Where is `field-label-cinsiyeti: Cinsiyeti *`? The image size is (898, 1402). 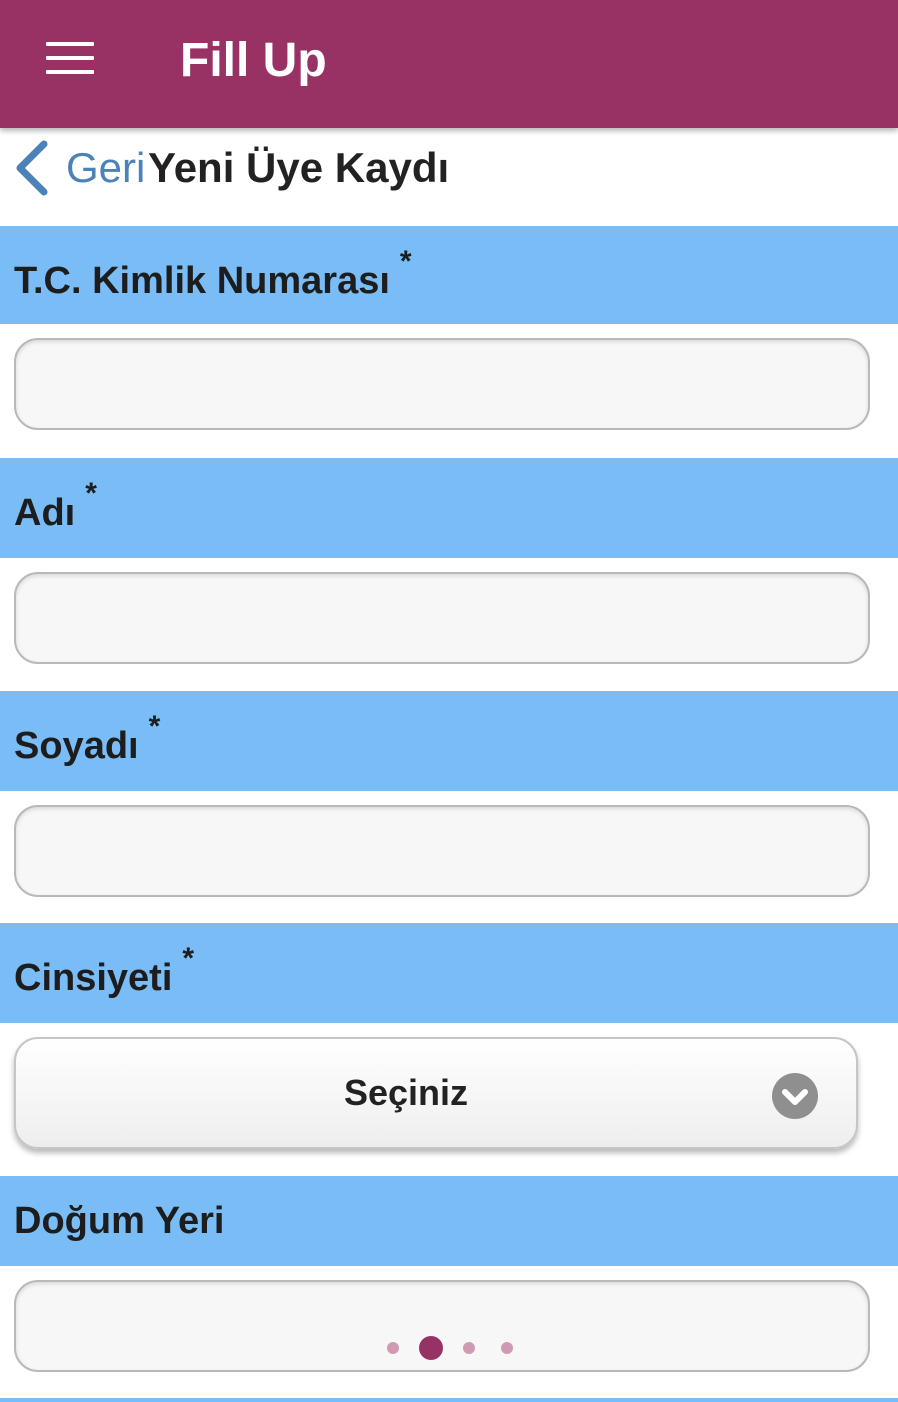 field-label-cinsiyeti: Cinsiyeti * is located at coordinates (104, 970).